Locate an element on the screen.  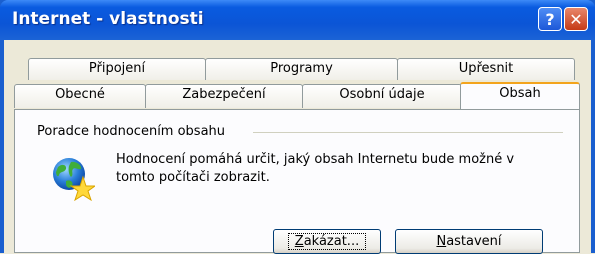
tab-obsah: Obsah is located at coordinates (520, 95).